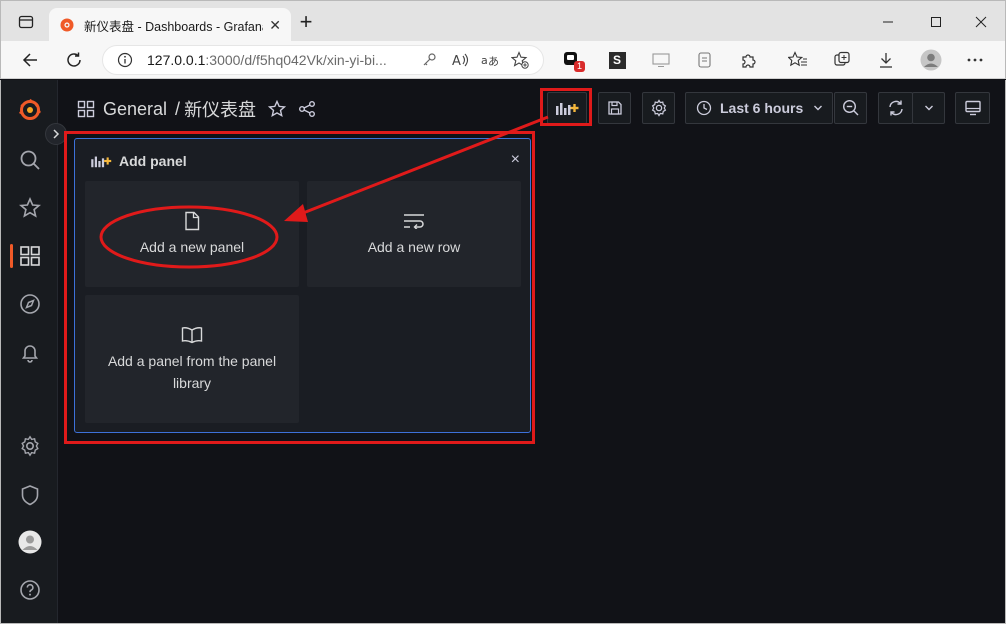 The image size is (1006, 624). I want to click on help-icon, so click(30, 590).